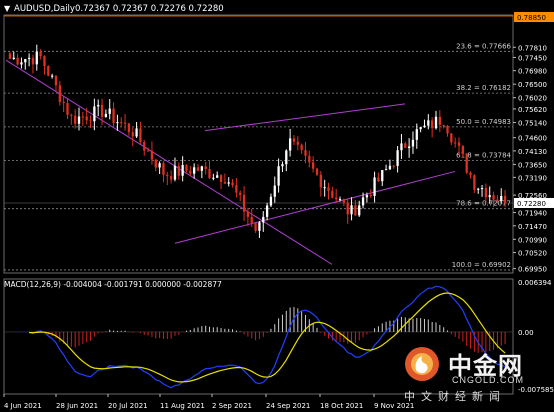 The width and height of the screenshot is (554, 412). What do you see at coordinates (341, 406) in the screenshot?
I see `time-axis-label: 18 Oct 2021` at bounding box center [341, 406].